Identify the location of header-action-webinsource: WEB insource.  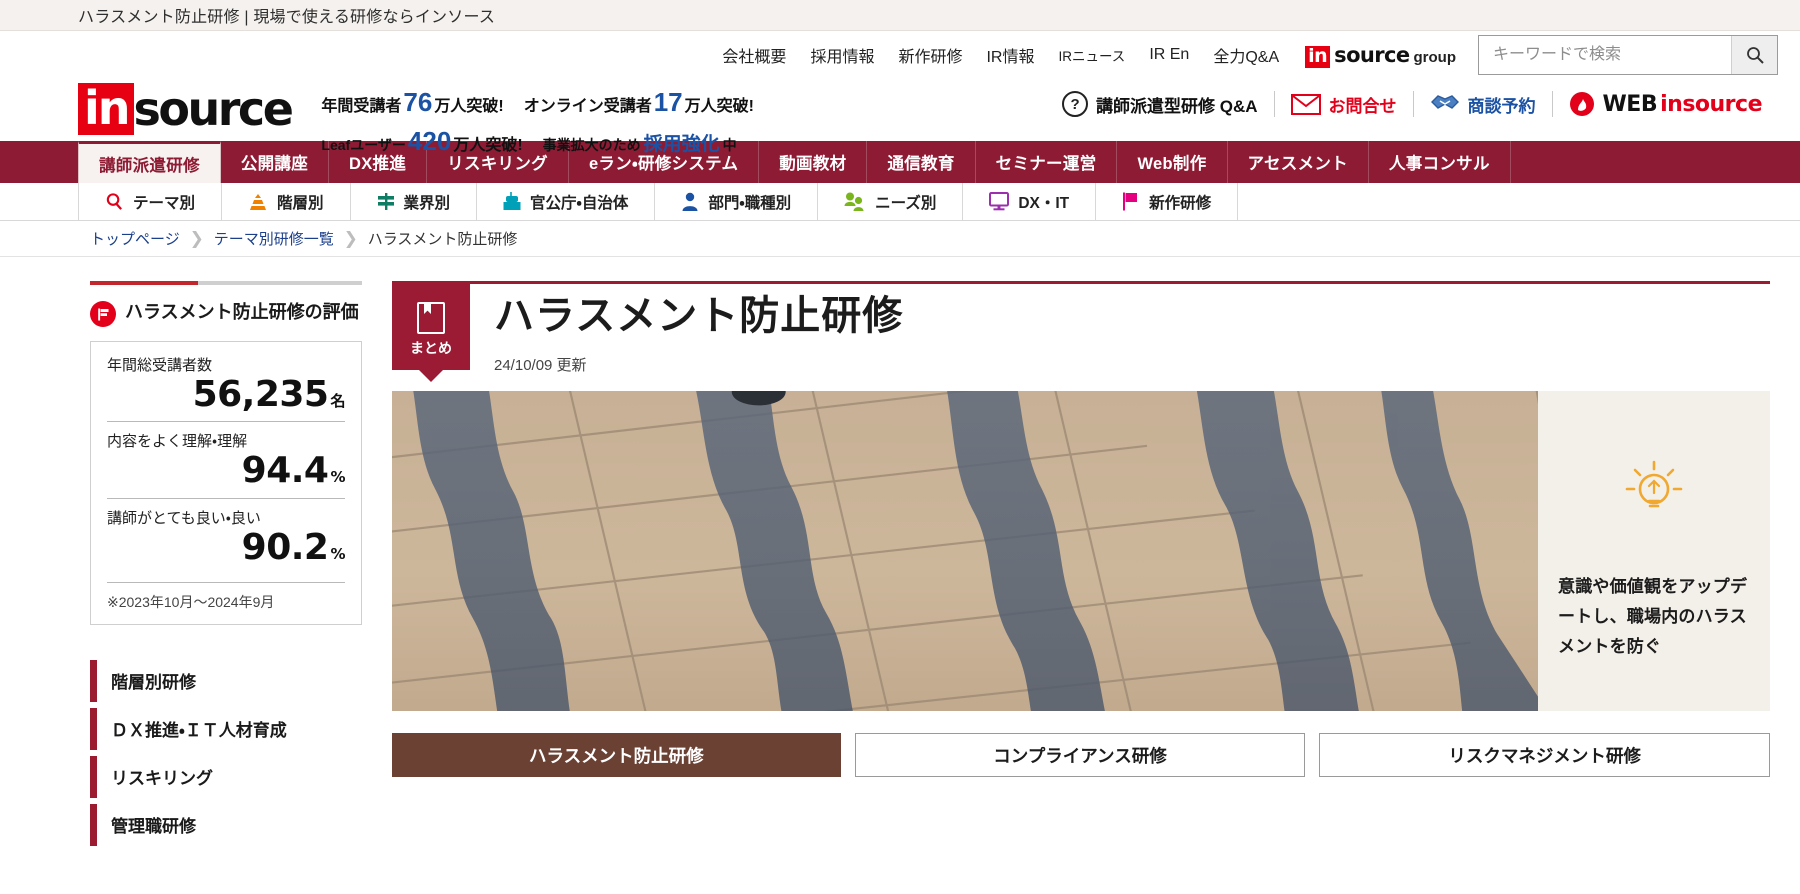
(1665, 104).